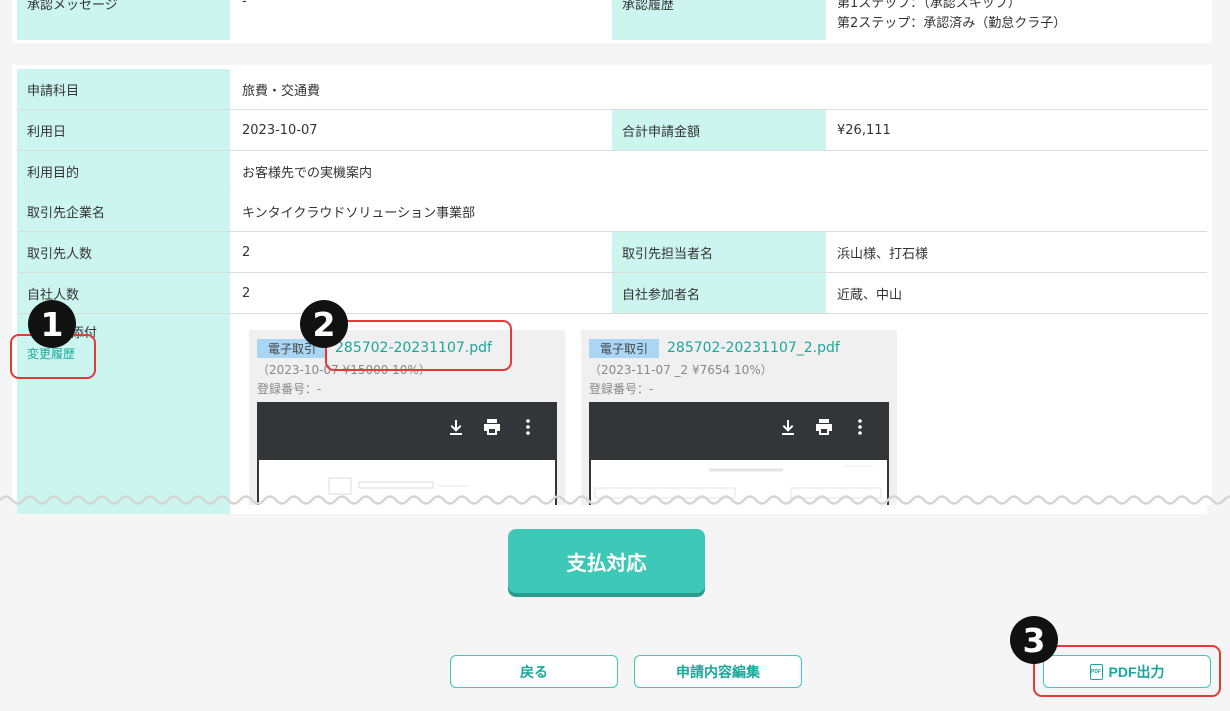 Image resolution: width=1230 pixels, height=711 pixels. I want to click on client-count-label: 取引先人数, so click(123, 252).